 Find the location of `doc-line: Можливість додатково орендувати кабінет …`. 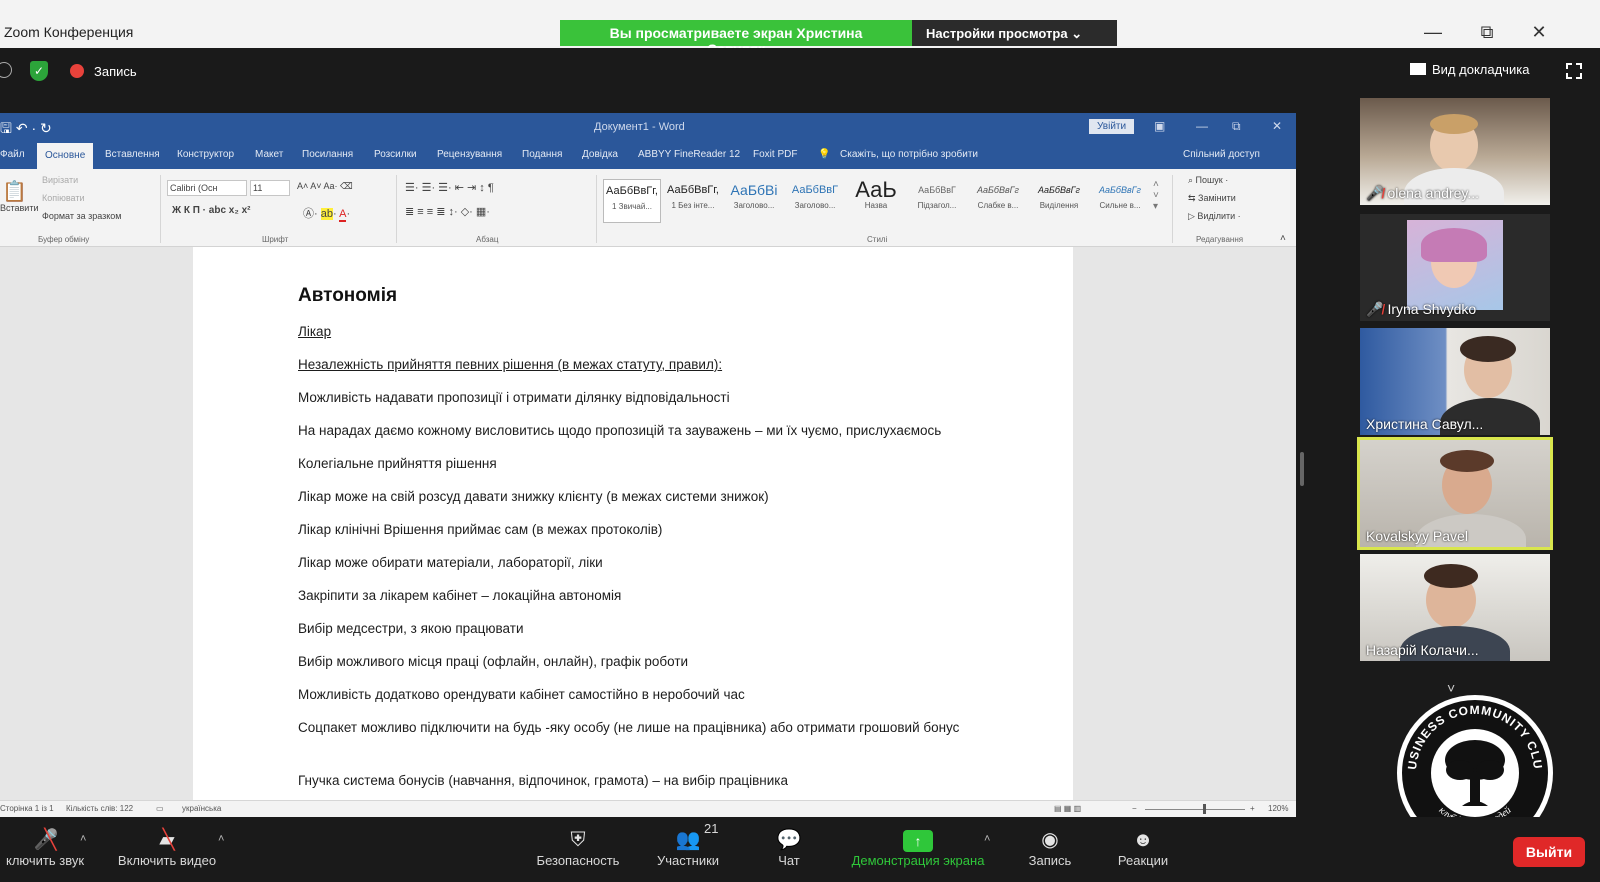

doc-line: Можливість додатково орендувати кабінет … is located at coordinates (521, 694).